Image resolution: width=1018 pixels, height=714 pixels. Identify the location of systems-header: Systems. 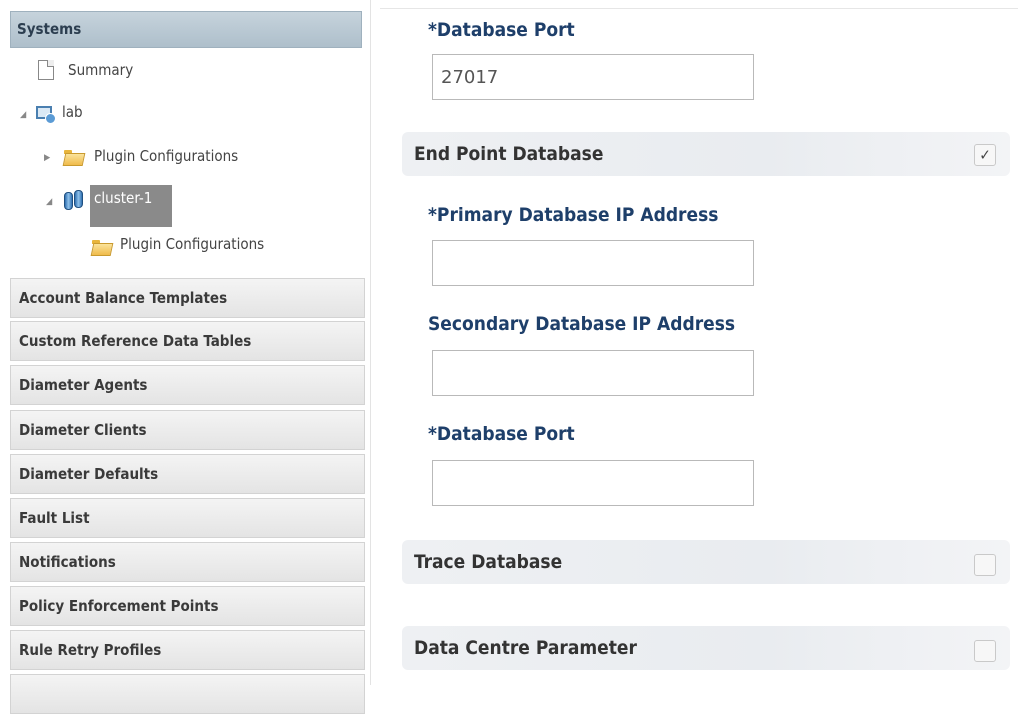
(186, 29).